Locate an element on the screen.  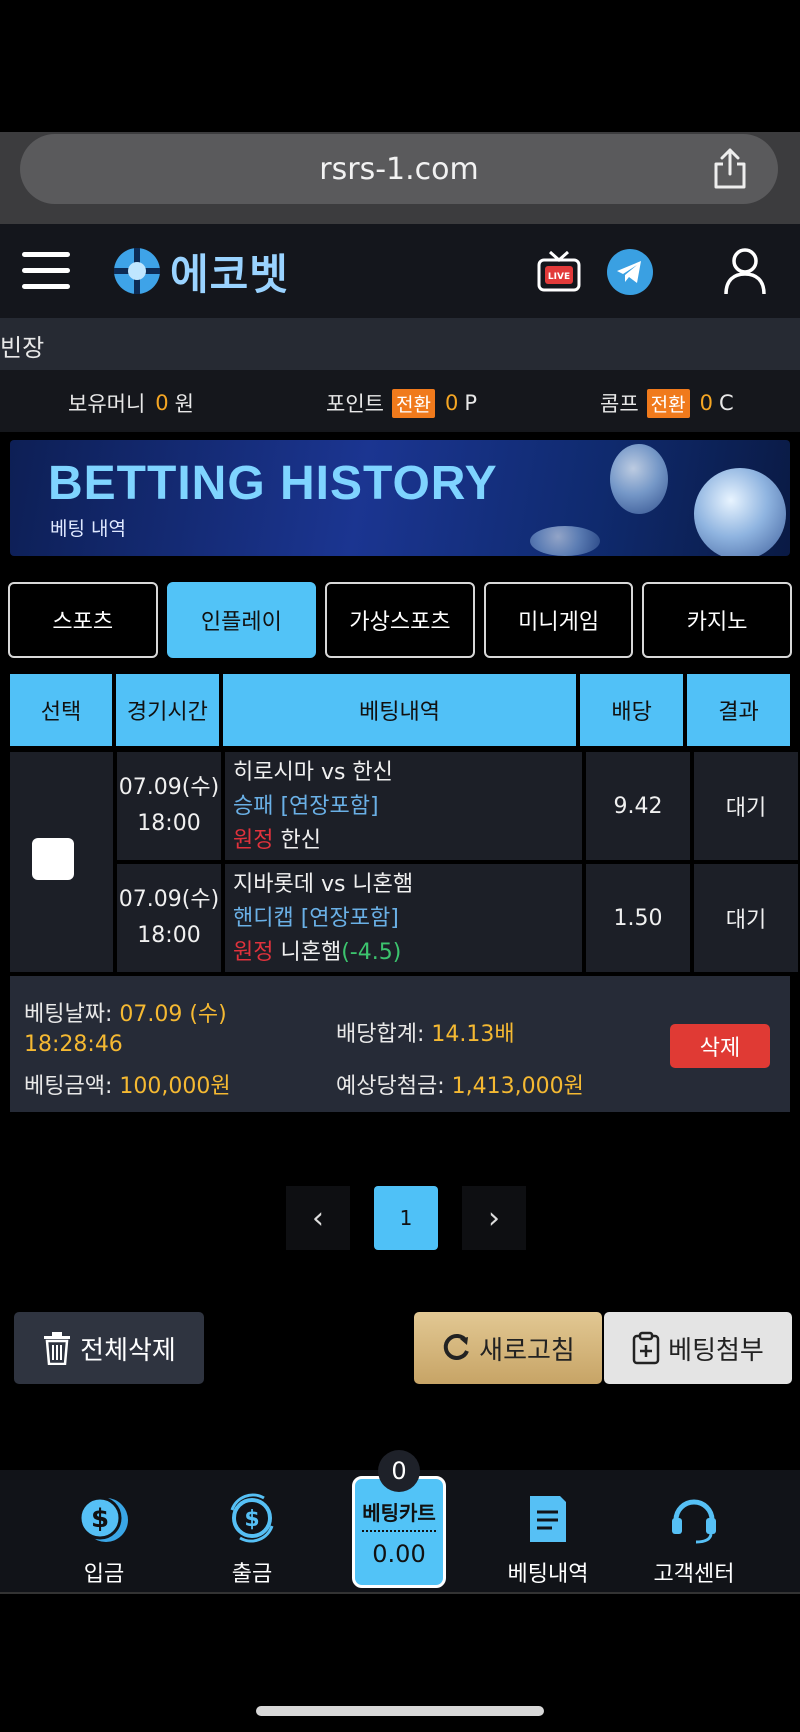
money-unit: 원 is located at coordinates (184, 404).